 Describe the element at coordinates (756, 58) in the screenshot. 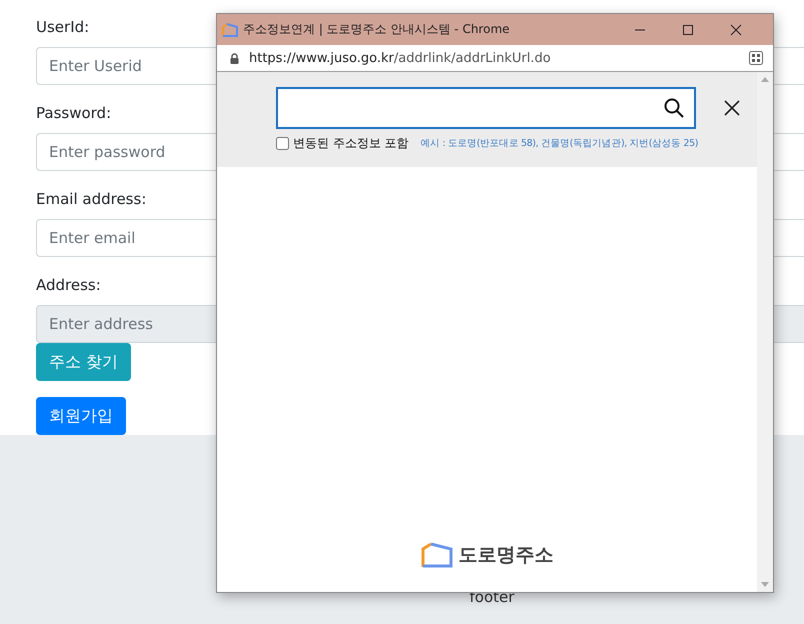

I see `qr-code-icon` at that location.